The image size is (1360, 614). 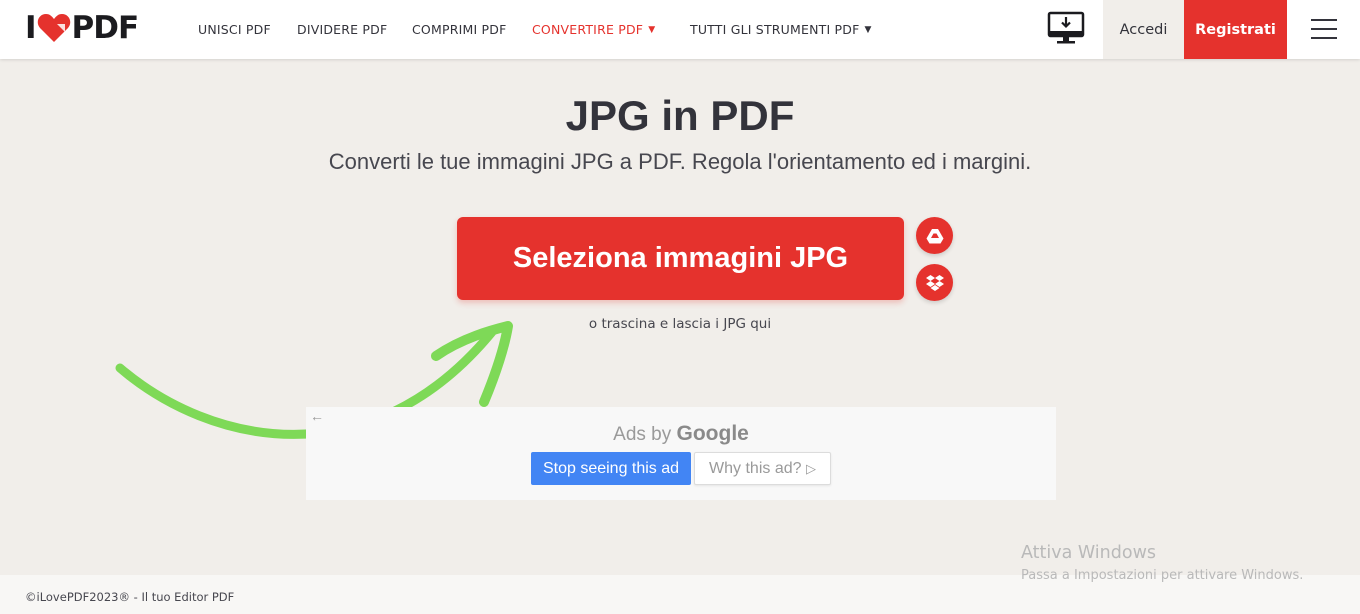 What do you see at coordinates (130, 597) in the screenshot?
I see `copyright-text: ©iLovePDF2023® - Il tuo Editor PDF` at bounding box center [130, 597].